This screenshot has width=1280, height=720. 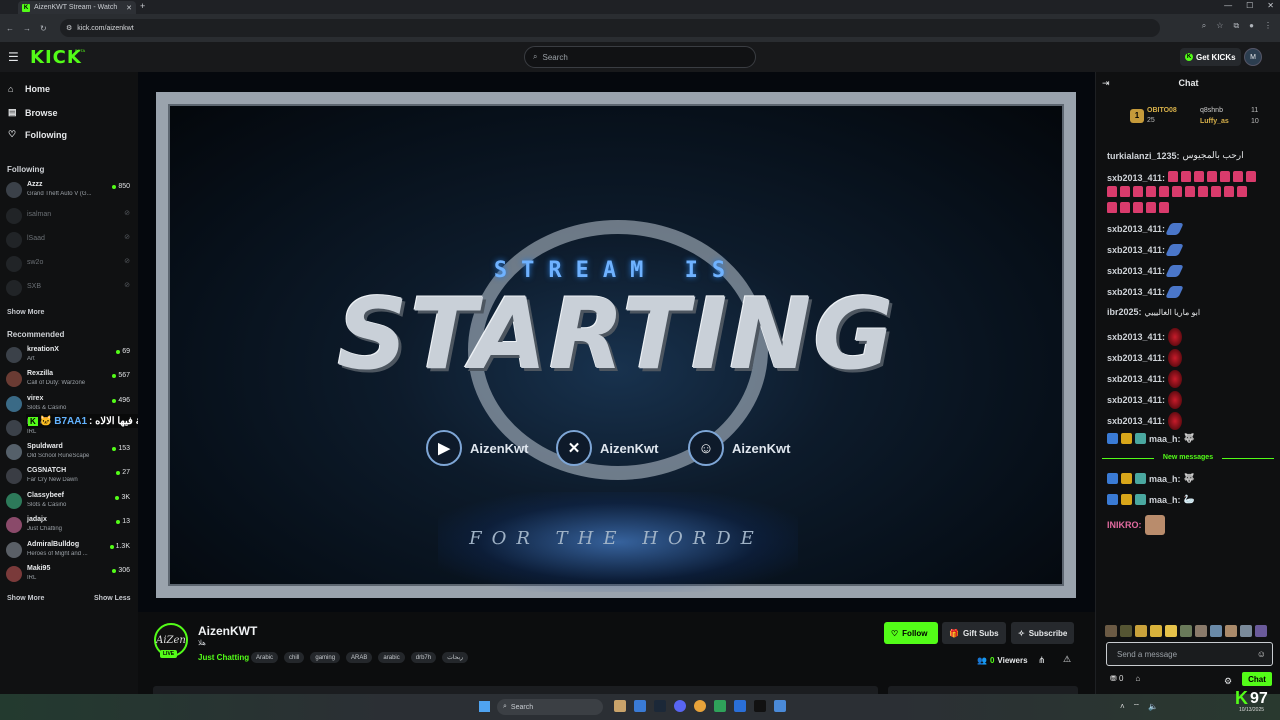 What do you see at coordinates (68, 289) in the screenshot?
I see `following-channel: SXB ⊘` at bounding box center [68, 289].